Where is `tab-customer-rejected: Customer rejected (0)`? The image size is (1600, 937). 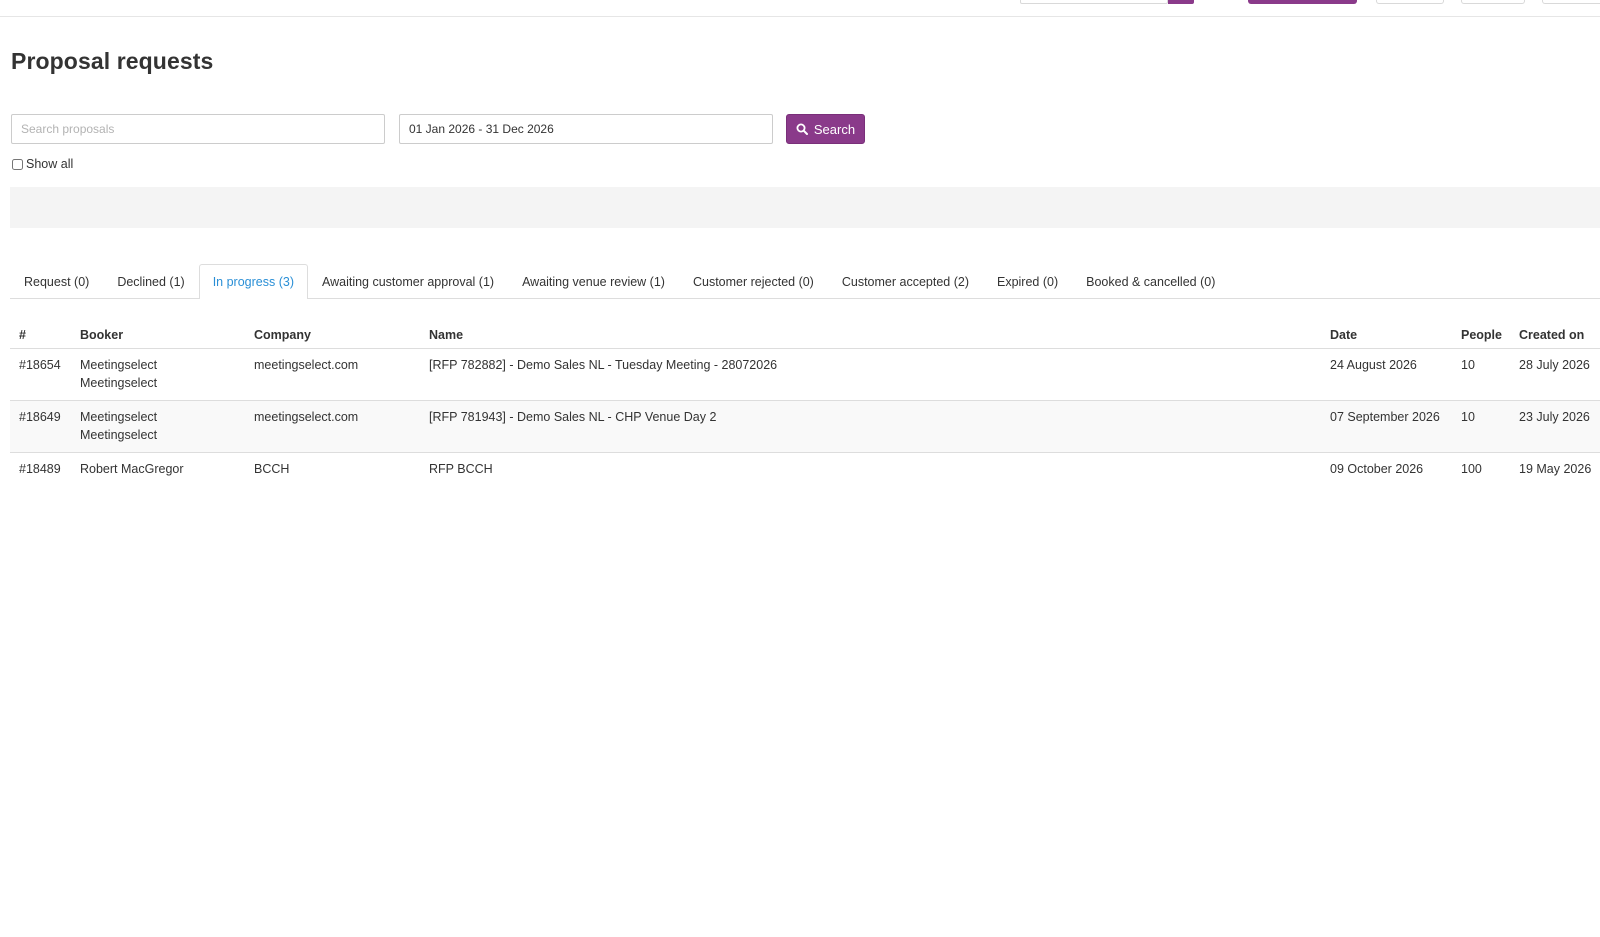
tab-customer-rejected: Customer rejected (0) is located at coordinates (753, 281).